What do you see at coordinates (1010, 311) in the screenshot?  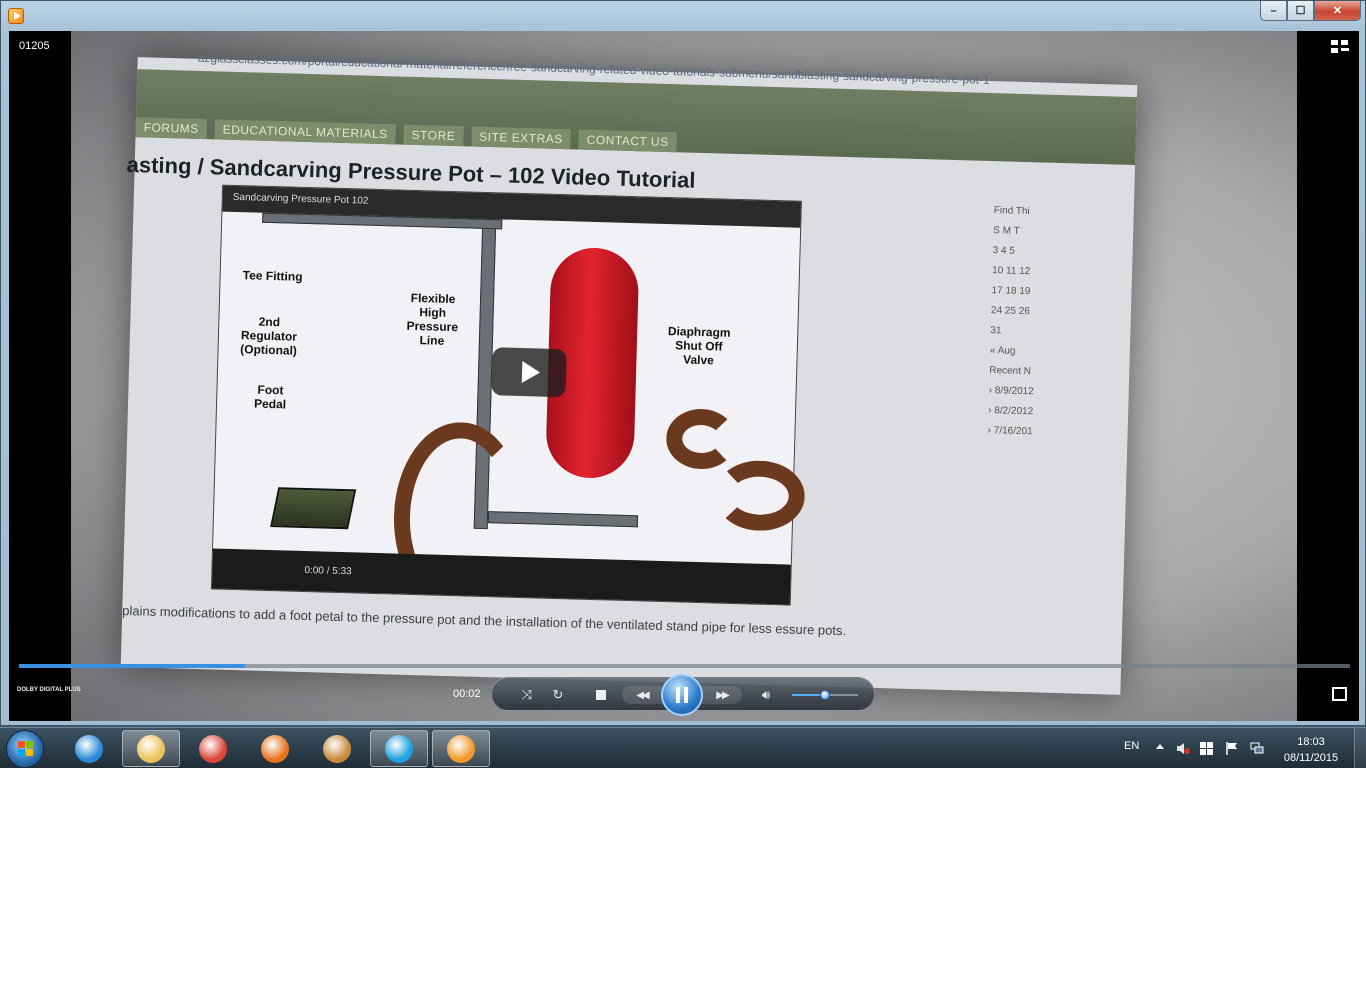 I see `site-sidebar-line: 24 25 26` at bounding box center [1010, 311].